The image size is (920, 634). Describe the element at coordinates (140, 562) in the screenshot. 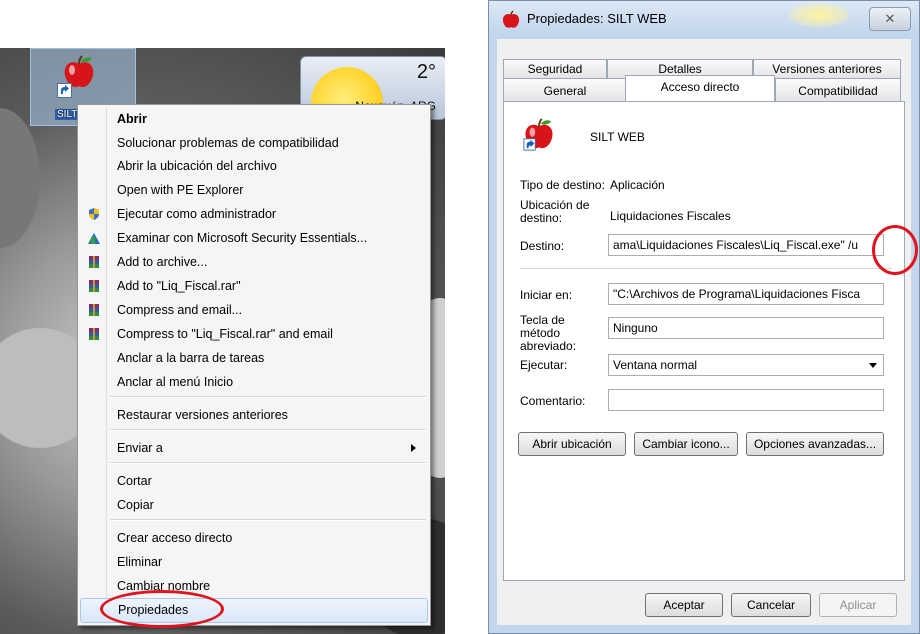

I see `menu-item-label: Eliminar` at that location.